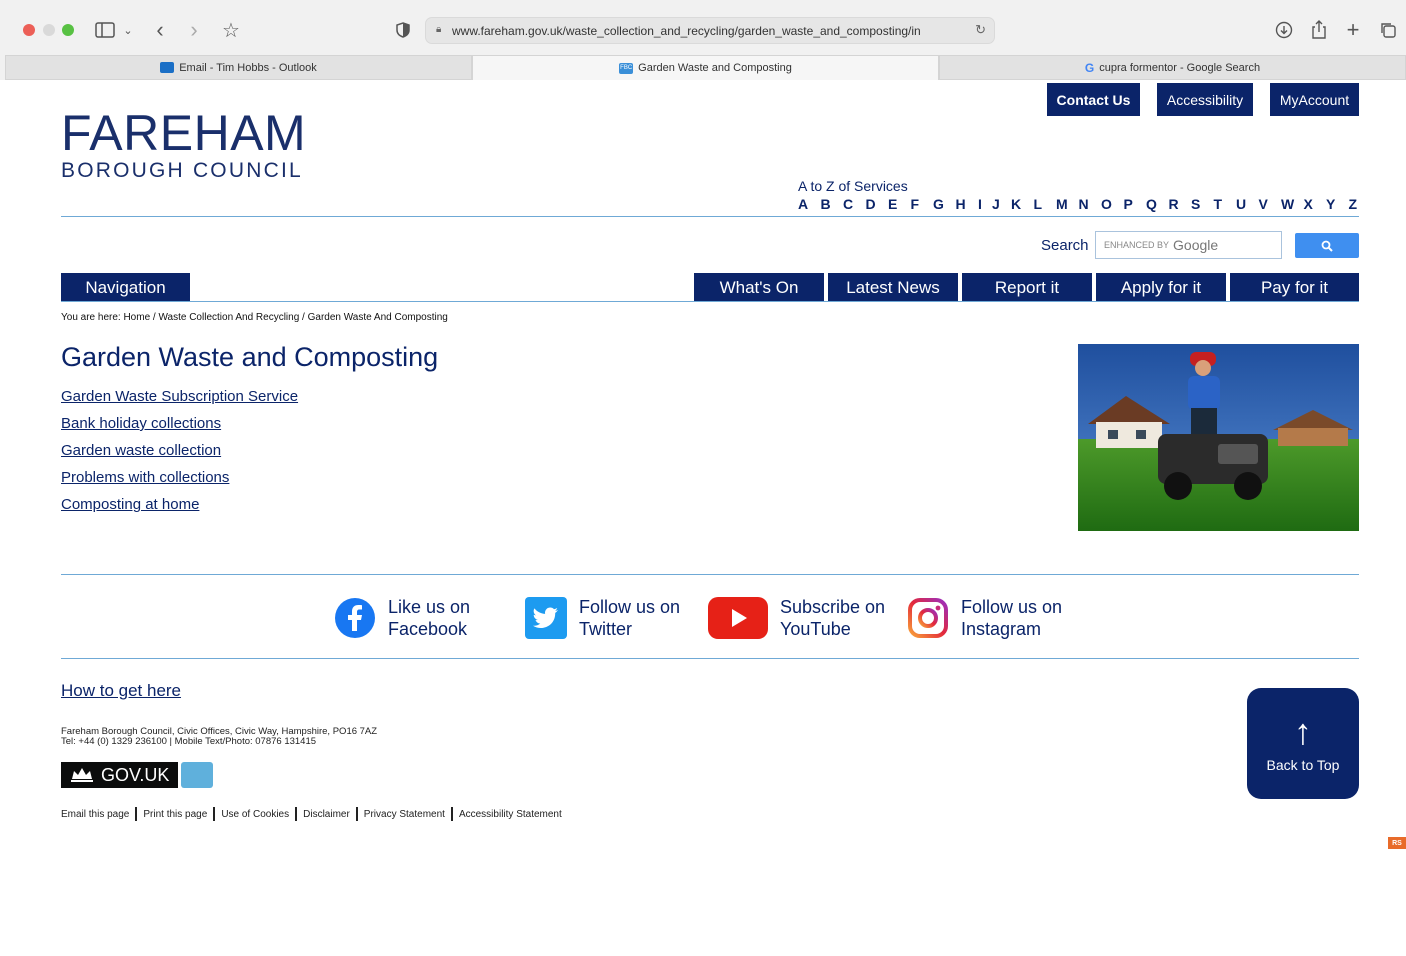  Describe the element at coordinates (1093, 99) in the screenshot. I see `contact-us-button: Contact Us` at that location.